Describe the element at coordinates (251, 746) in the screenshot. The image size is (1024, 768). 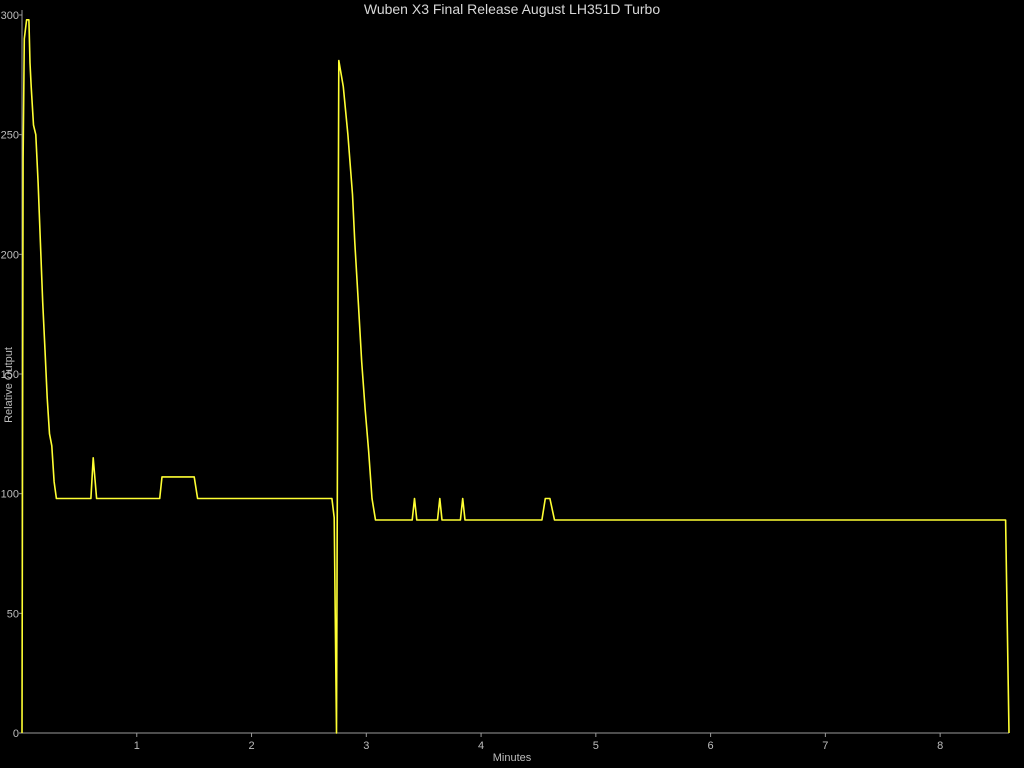
I see `x-tick-label: 2` at that location.